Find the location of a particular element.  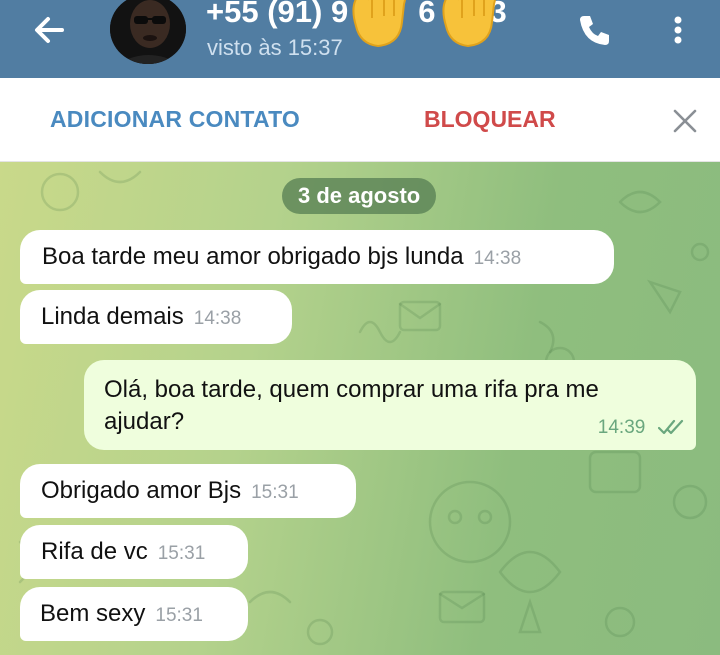

message-time: 14:39 is located at coordinates (621, 427).